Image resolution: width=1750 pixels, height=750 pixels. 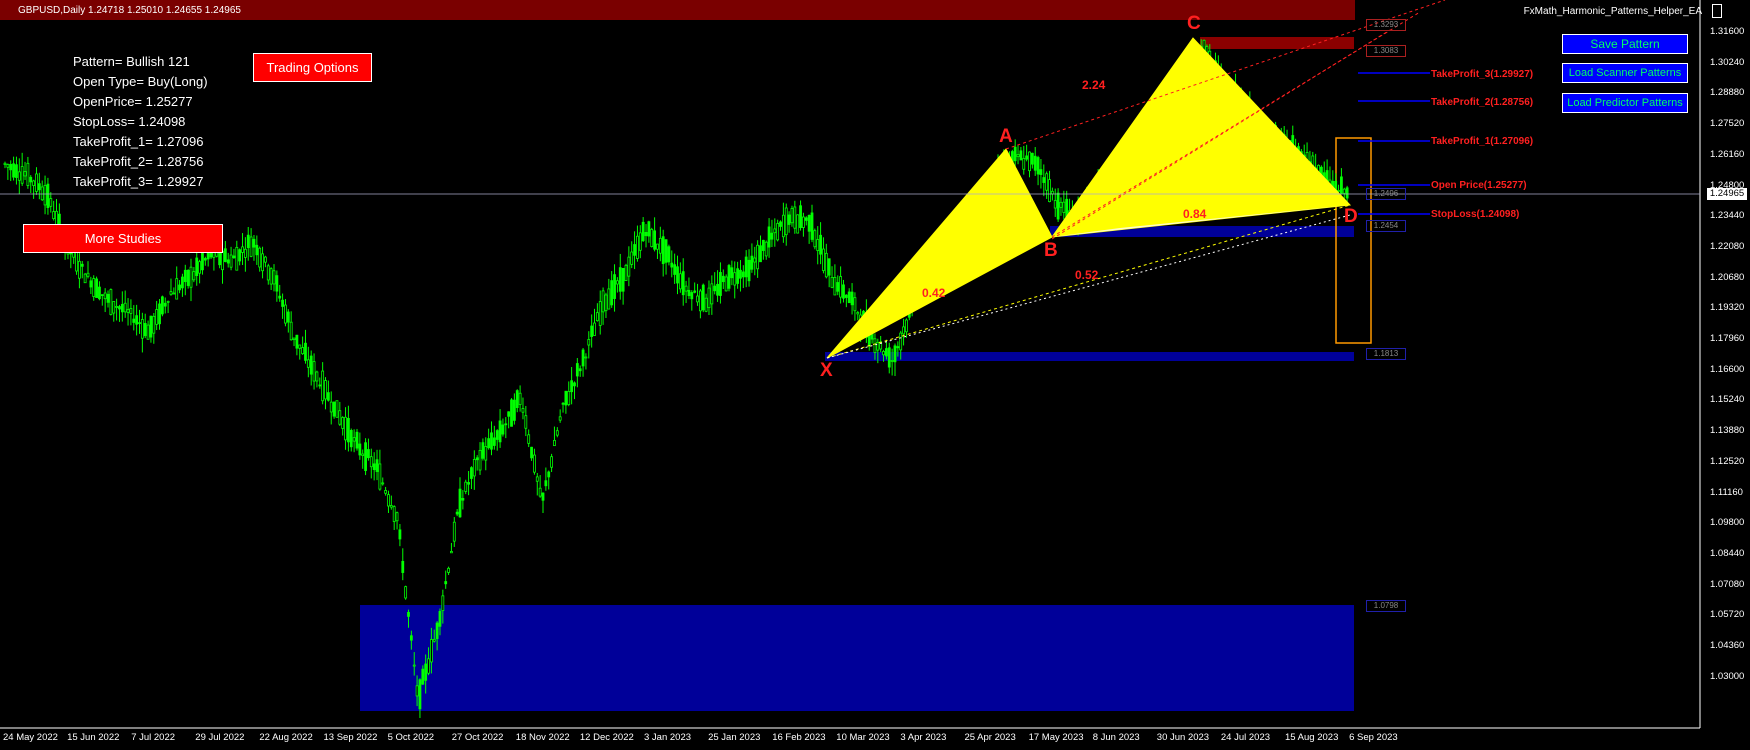 I want to click on y-tick-label: 1.16600, so click(x=1727, y=369).